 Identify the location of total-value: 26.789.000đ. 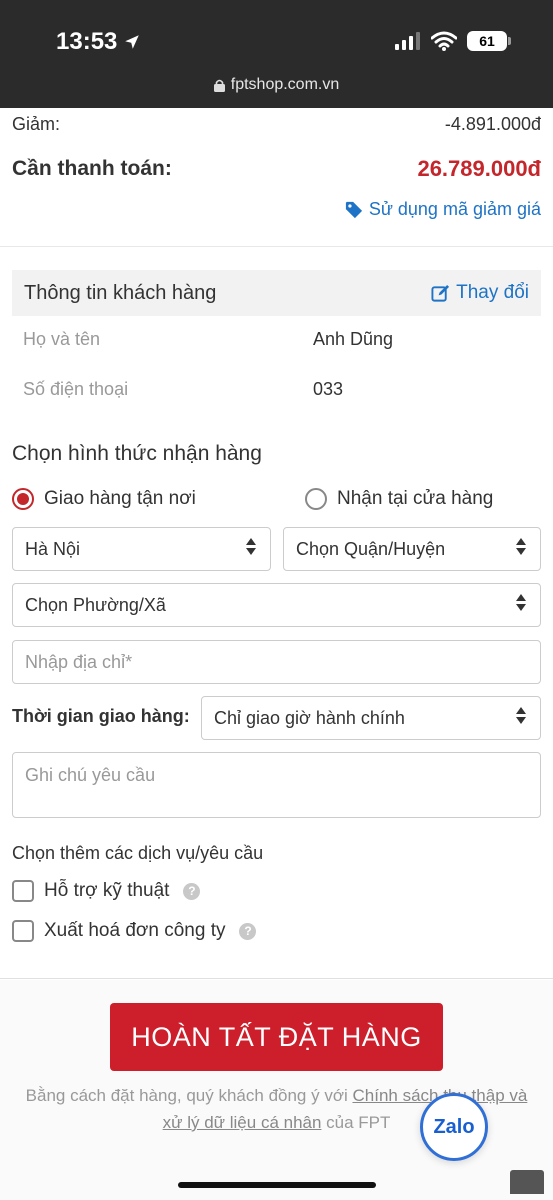
(479, 168).